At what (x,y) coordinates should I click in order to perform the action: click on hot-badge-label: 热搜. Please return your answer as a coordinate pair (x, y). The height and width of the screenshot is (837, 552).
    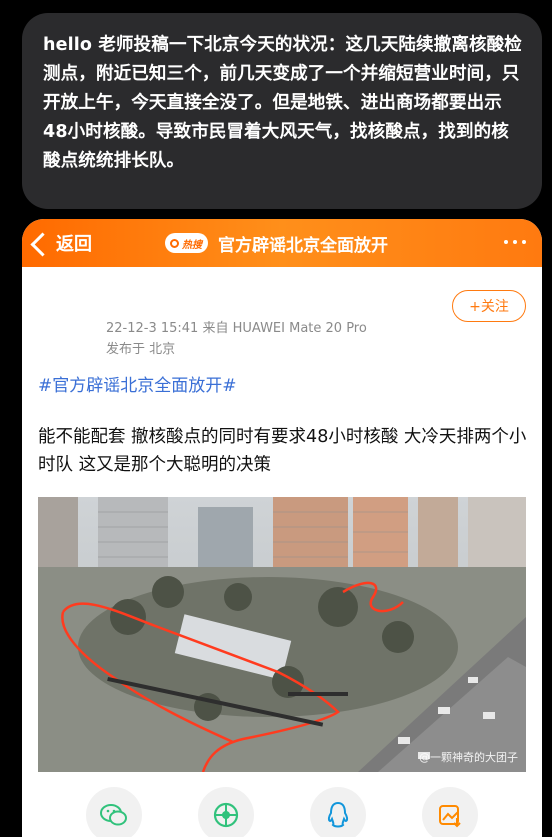
    Looking at the image, I should click on (192, 245).